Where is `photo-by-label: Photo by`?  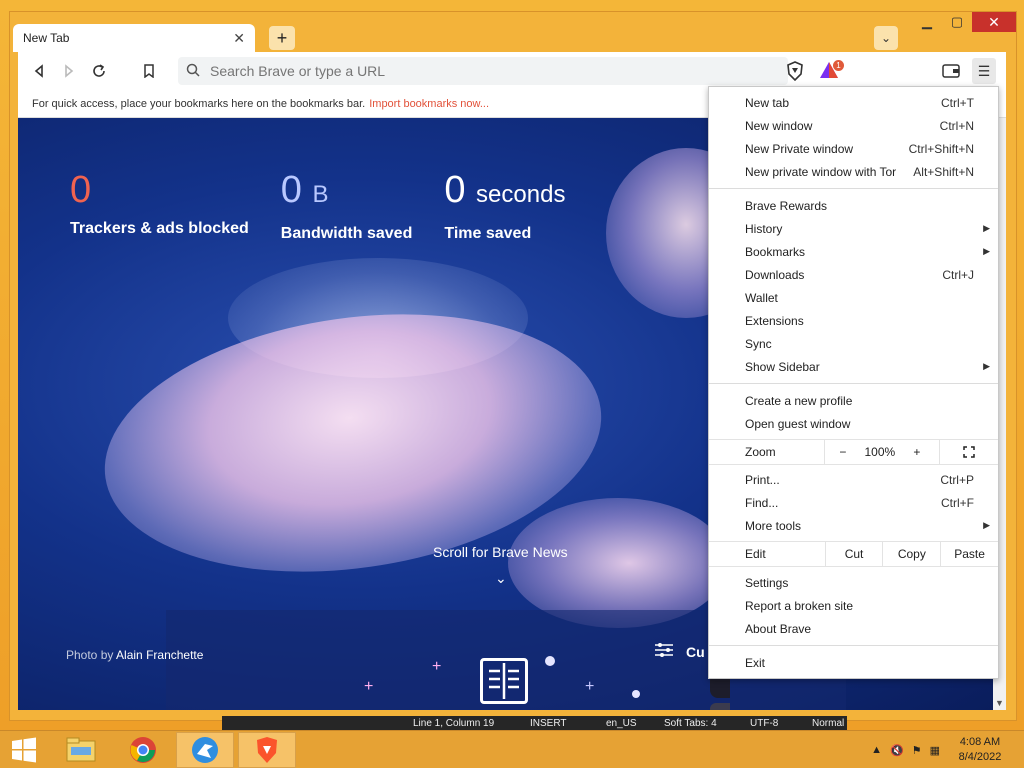 photo-by-label: Photo by is located at coordinates (90, 655).